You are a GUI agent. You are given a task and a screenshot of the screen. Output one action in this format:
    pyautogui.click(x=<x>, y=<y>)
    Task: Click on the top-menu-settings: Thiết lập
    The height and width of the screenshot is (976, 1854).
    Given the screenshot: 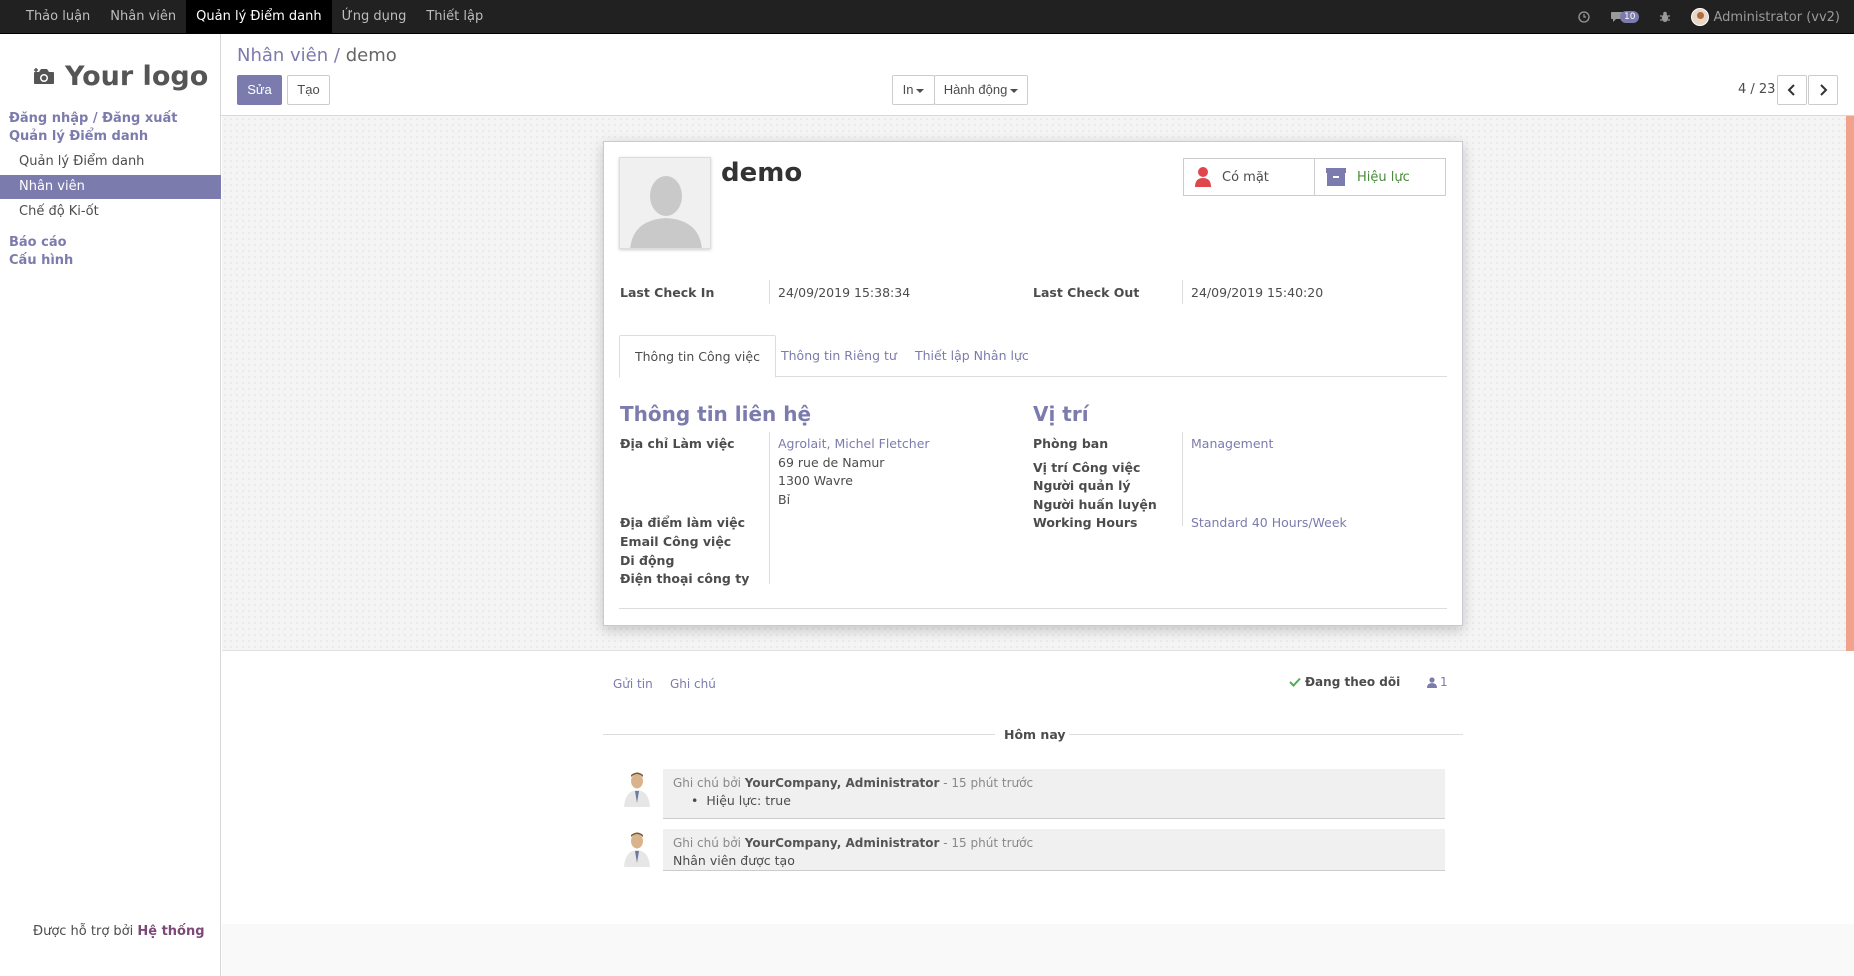 What is the action you would take?
    pyautogui.click(x=454, y=17)
    